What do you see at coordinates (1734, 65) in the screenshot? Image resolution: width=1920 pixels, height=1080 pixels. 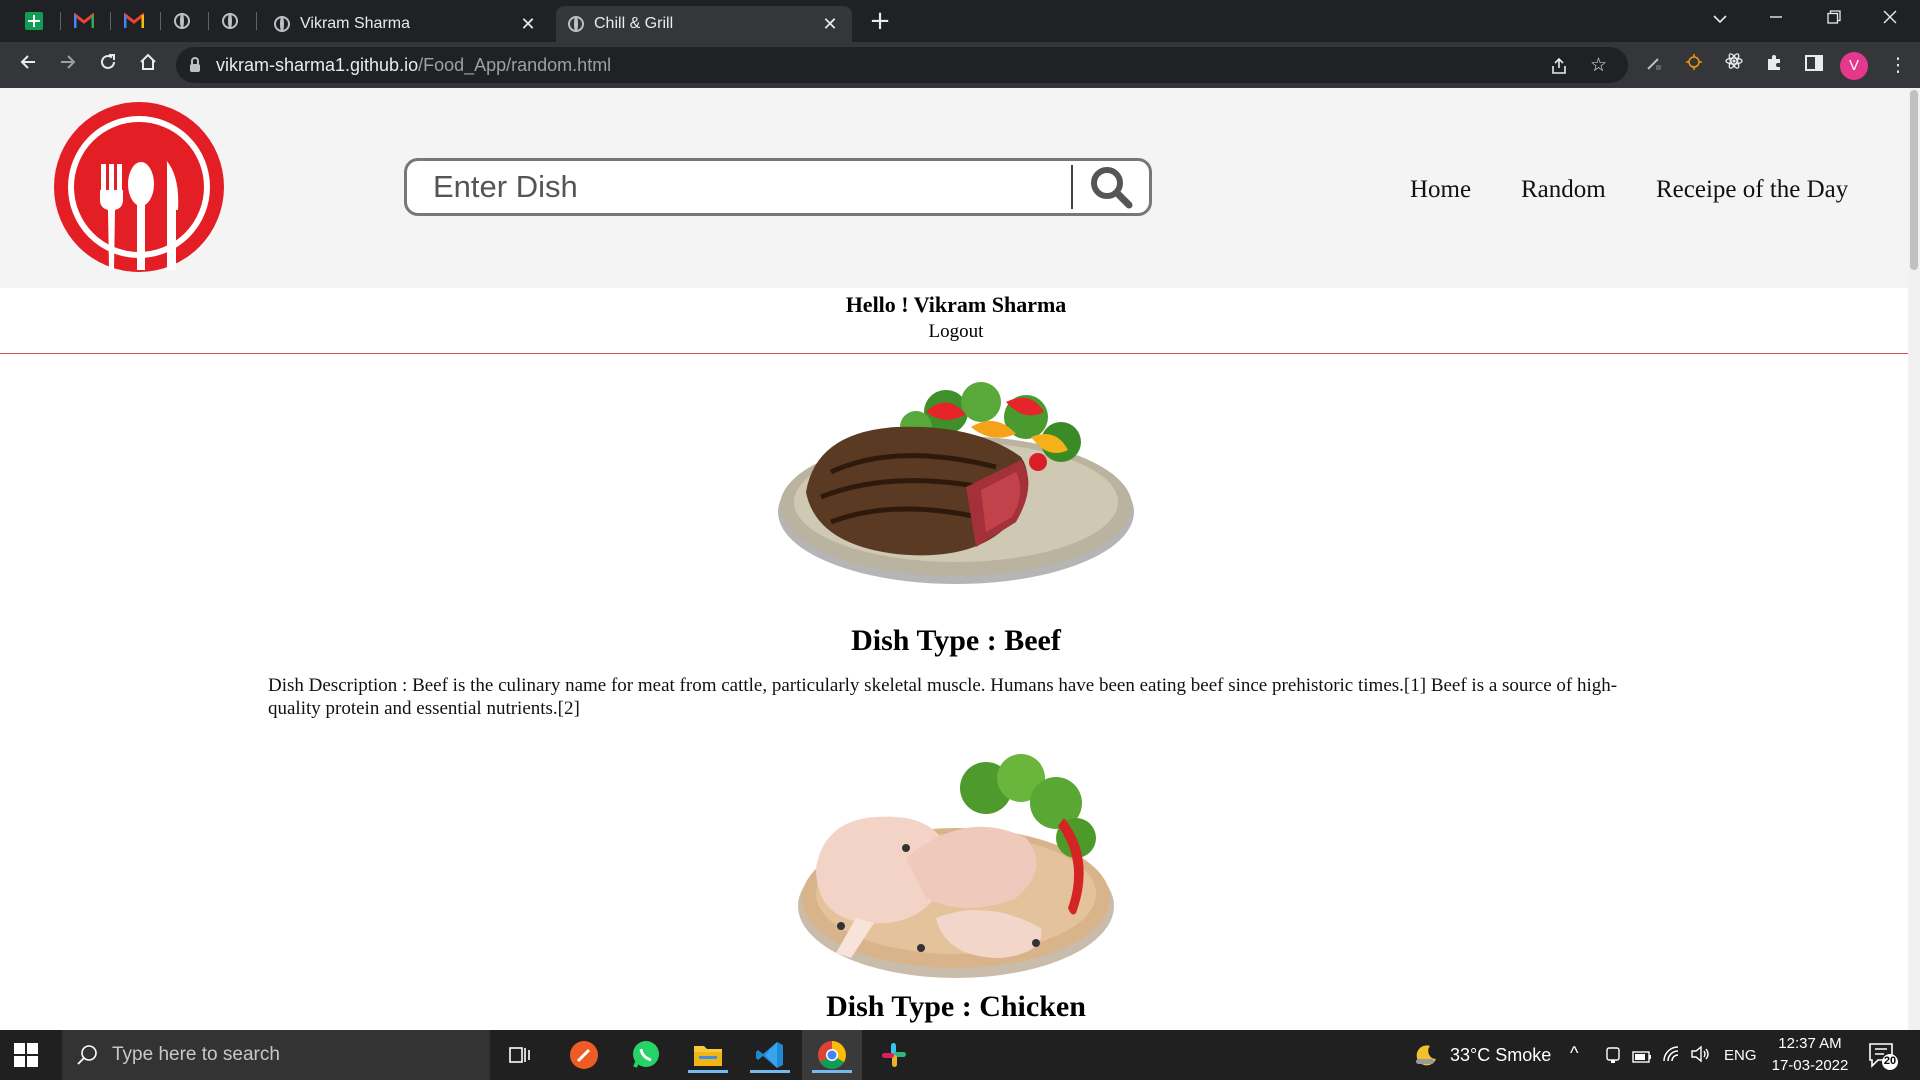 I see `extension-react-icon` at bounding box center [1734, 65].